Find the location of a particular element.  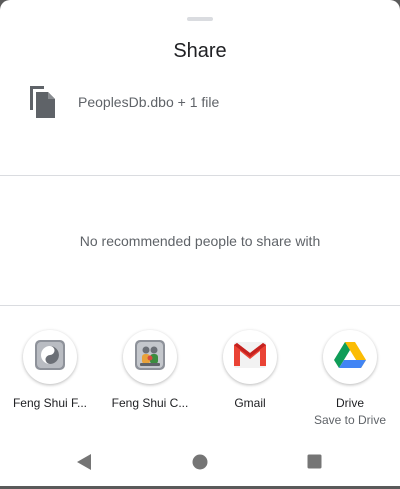

feng-shui-family-icon is located at coordinates (150, 357).